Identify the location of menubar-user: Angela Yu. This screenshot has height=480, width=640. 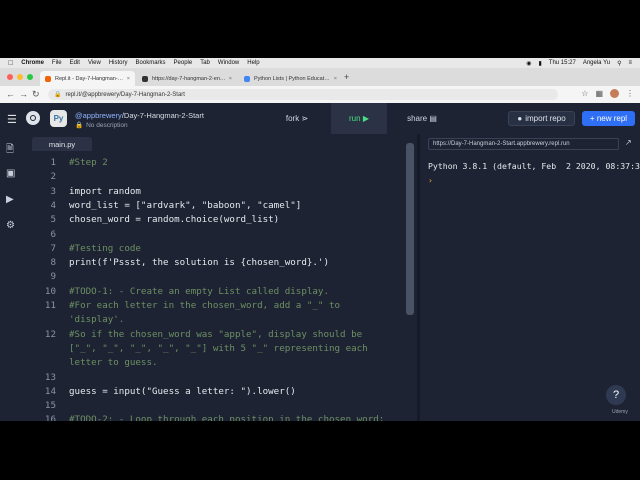
(596, 63).